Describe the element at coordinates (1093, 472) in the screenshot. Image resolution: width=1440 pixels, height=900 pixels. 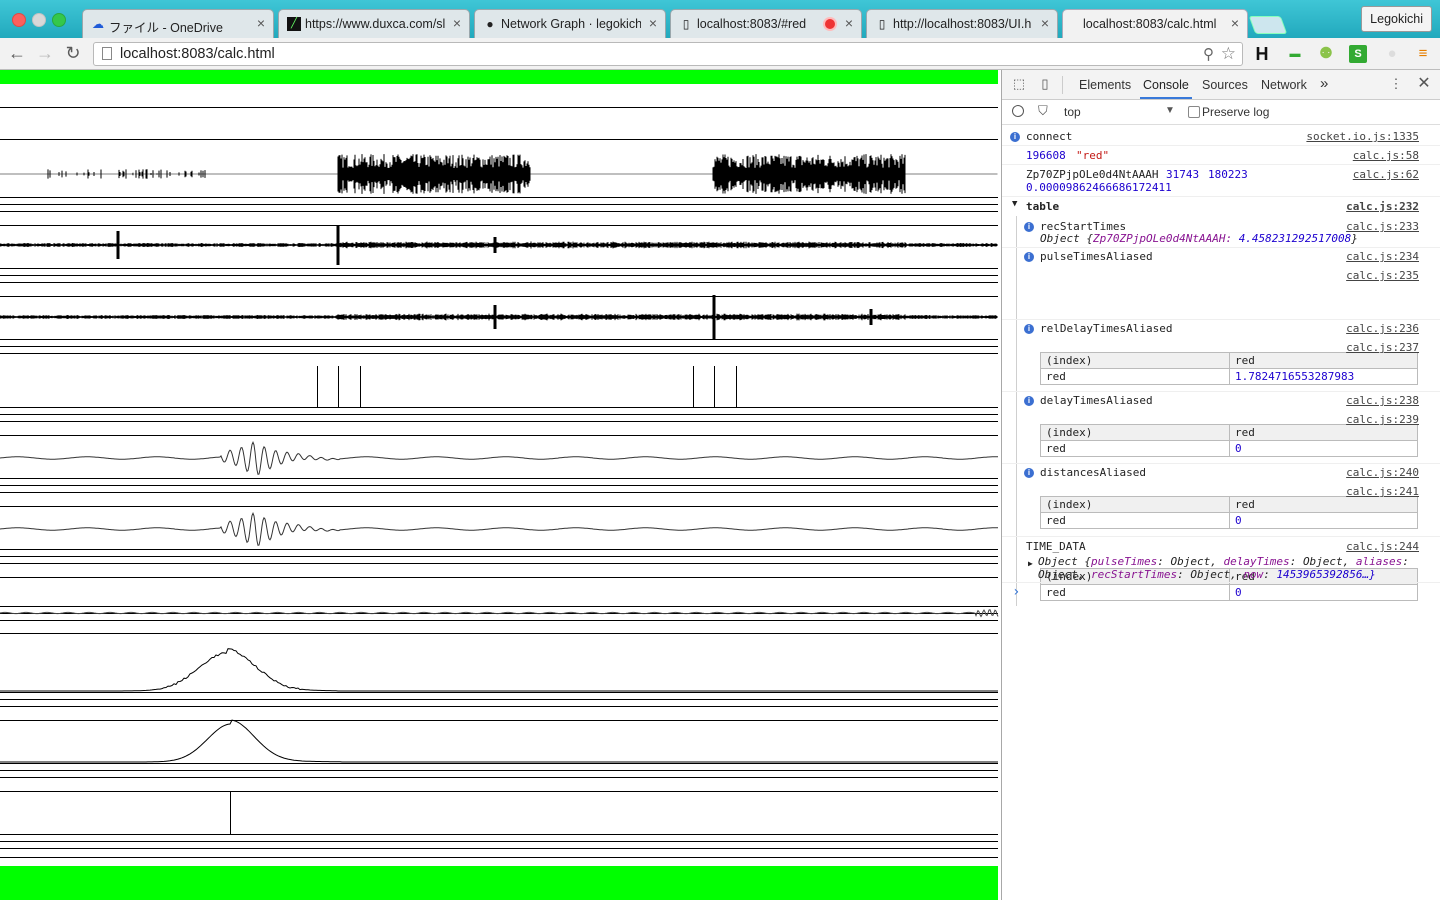
I see `message-text: distancesAliased` at that location.